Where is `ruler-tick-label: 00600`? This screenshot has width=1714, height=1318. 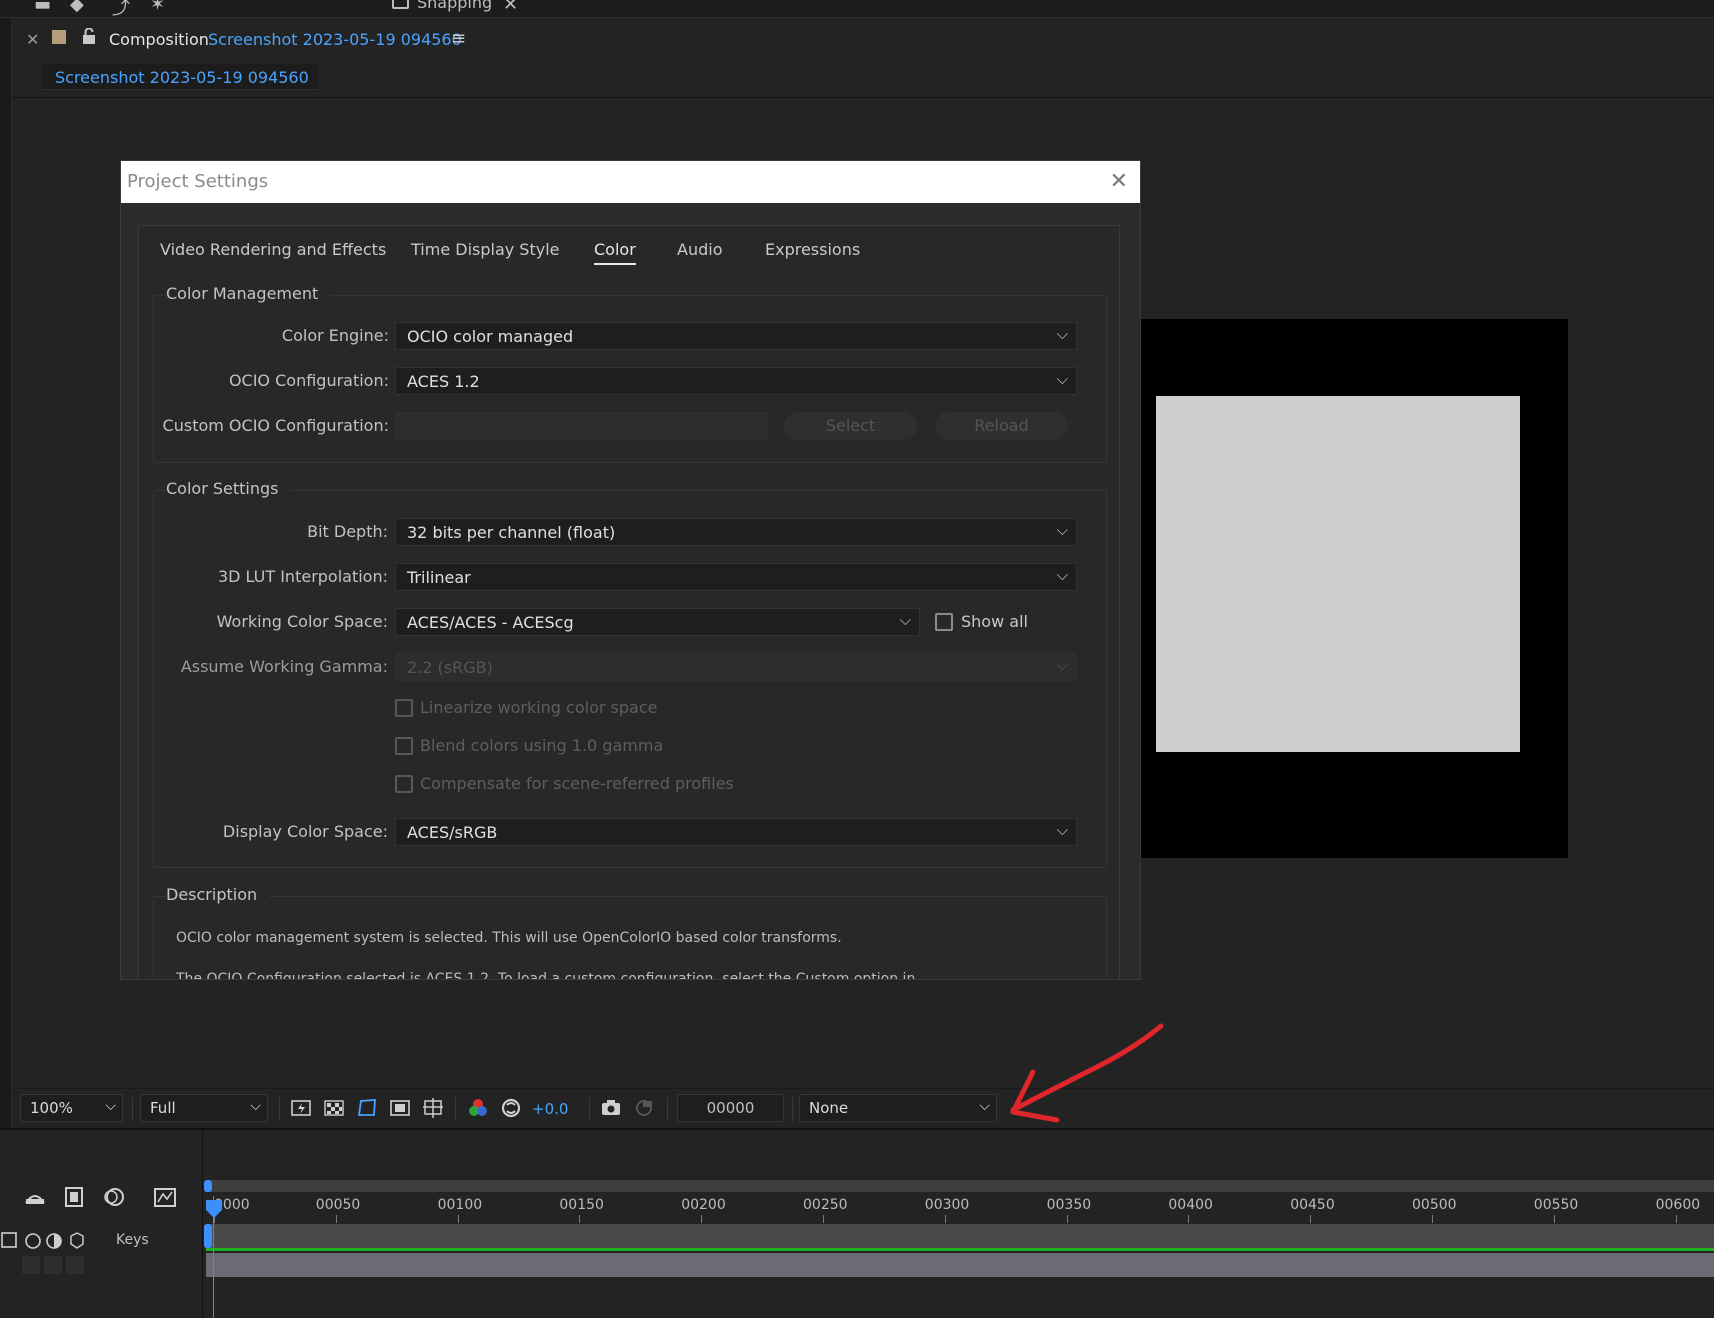 ruler-tick-label: 00600 is located at coordinates (1678, 1205).